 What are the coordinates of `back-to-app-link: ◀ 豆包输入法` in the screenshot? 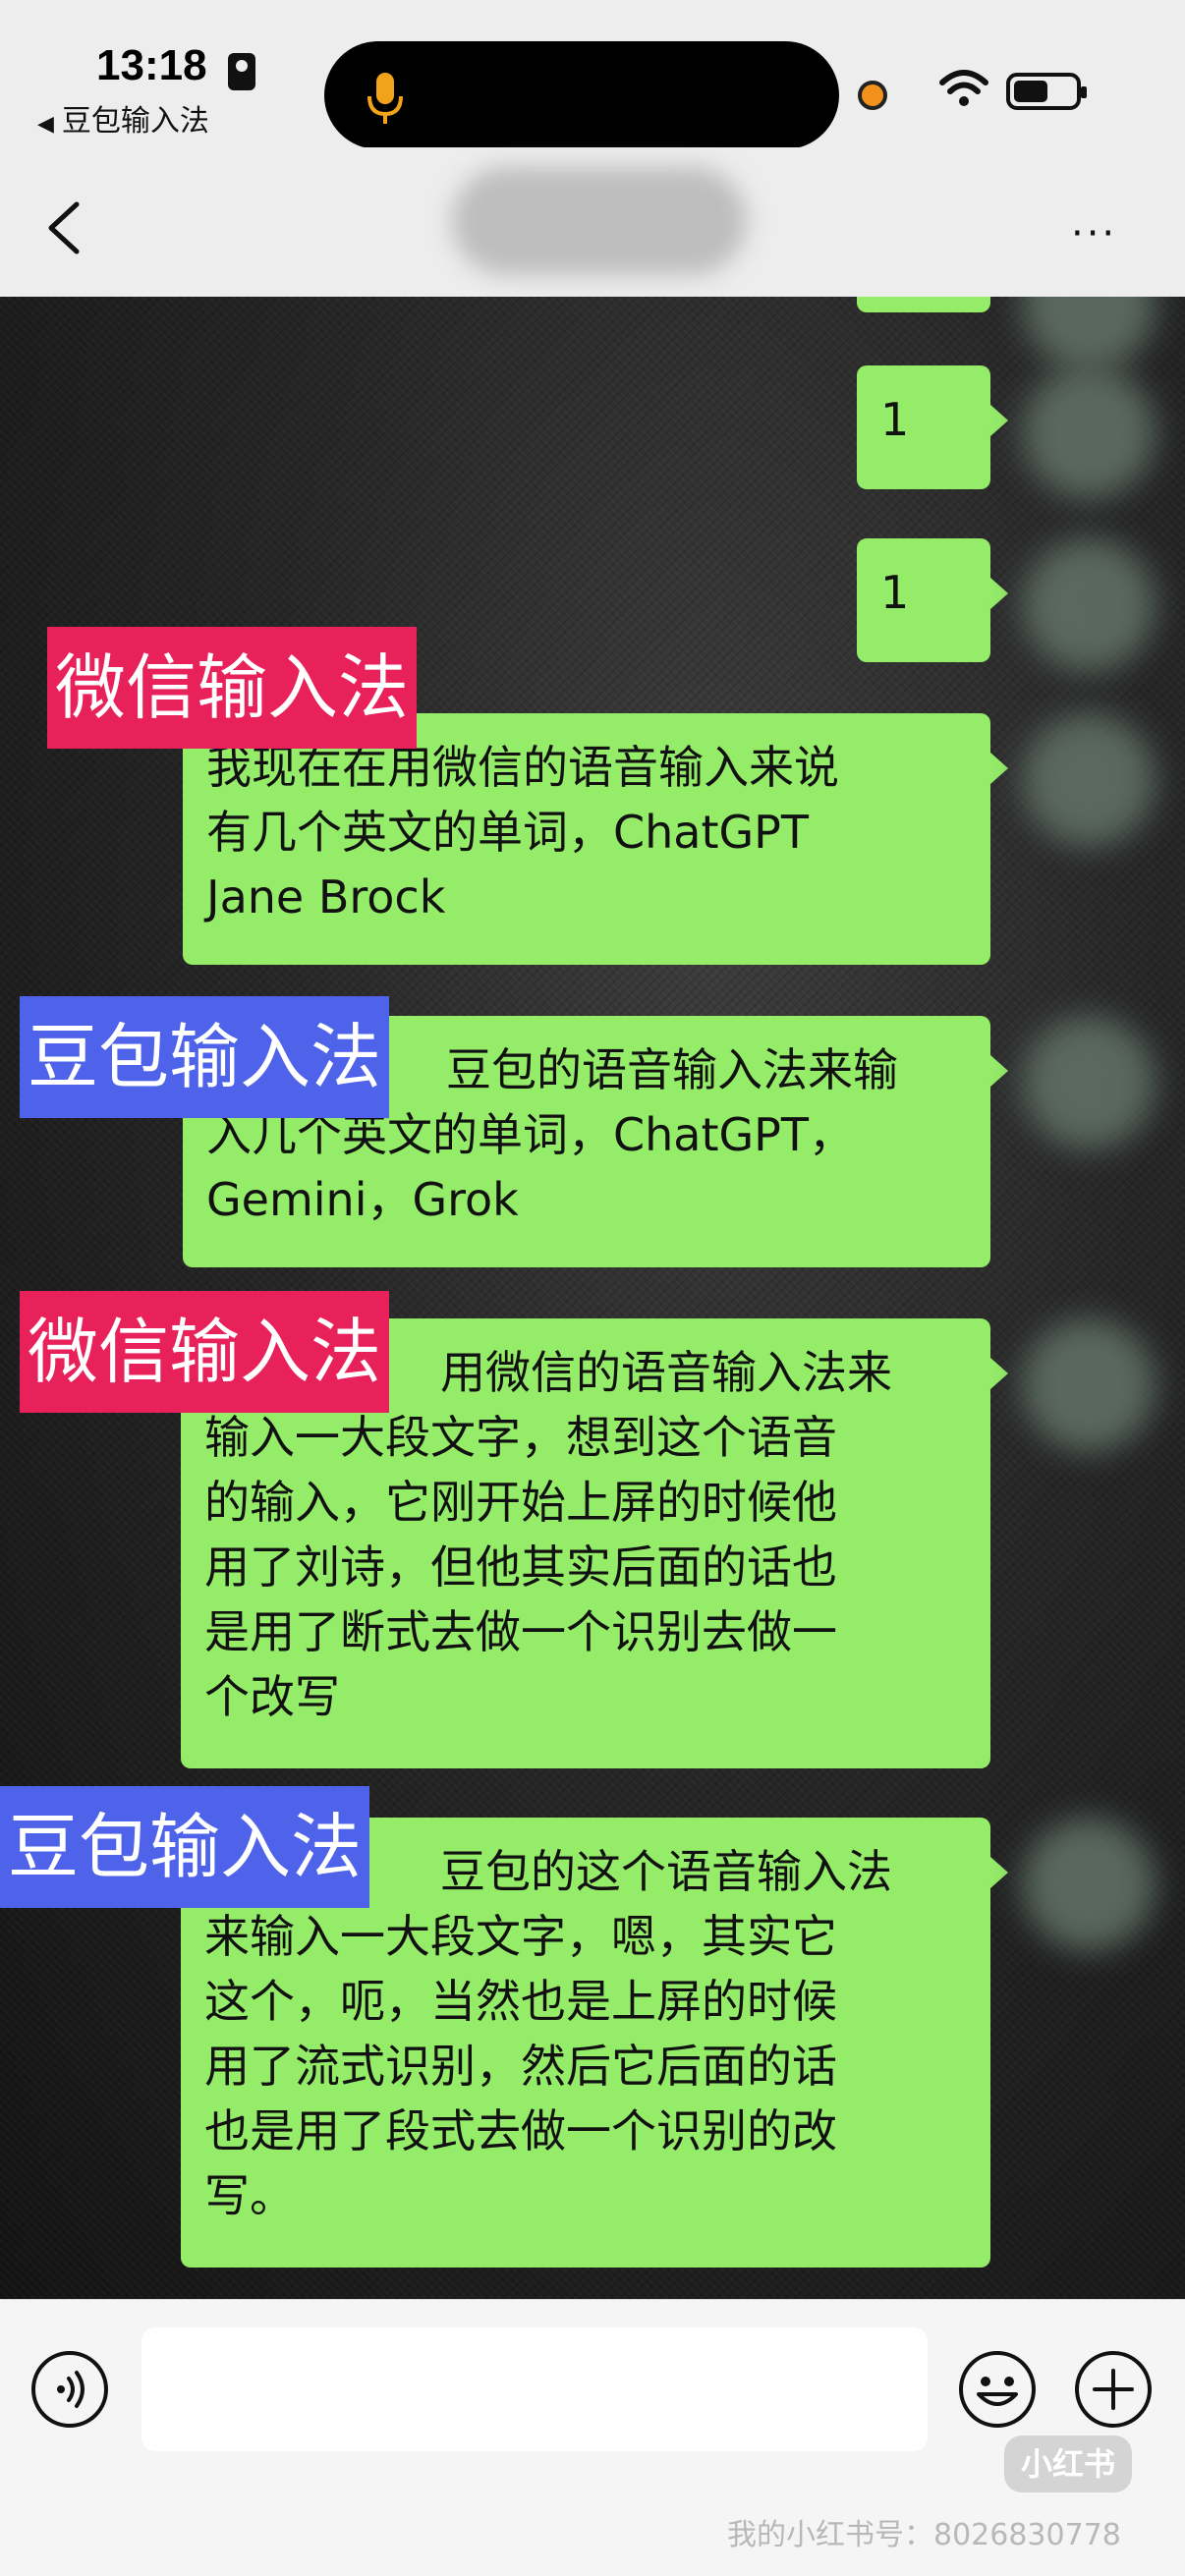 It's located at (123, 118).